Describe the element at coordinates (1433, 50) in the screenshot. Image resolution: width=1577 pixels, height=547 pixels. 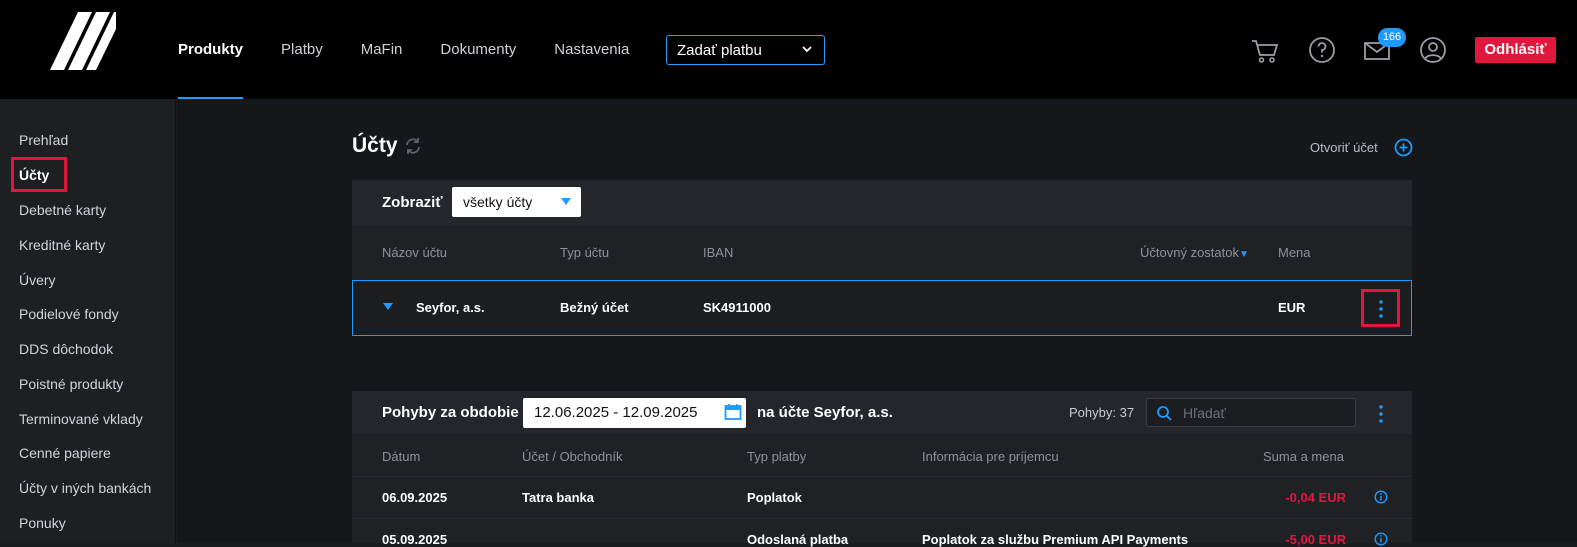
I see `user-icon` at that location.